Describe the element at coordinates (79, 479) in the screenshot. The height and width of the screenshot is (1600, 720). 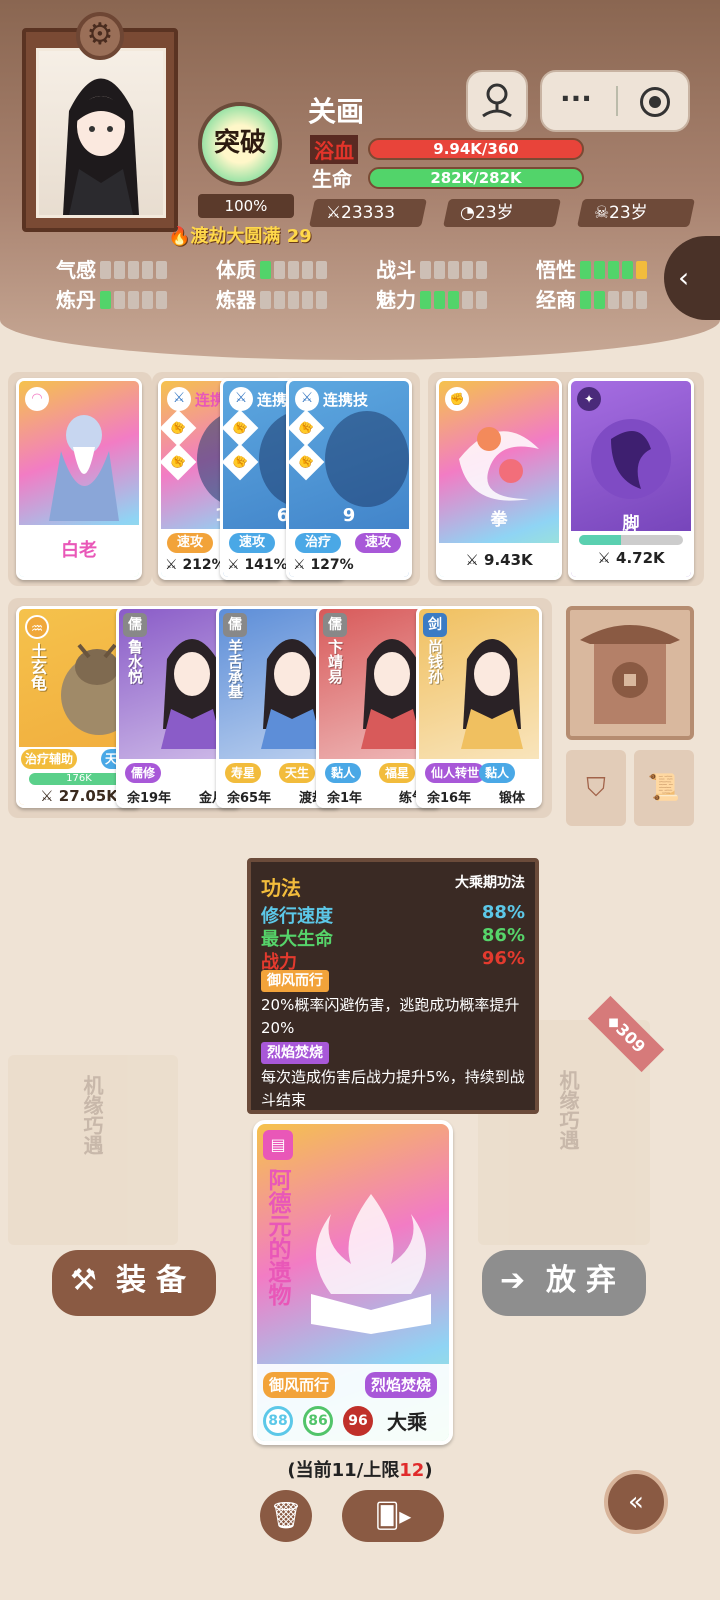
I see `card-bailao: ◠ 白老` at that location.